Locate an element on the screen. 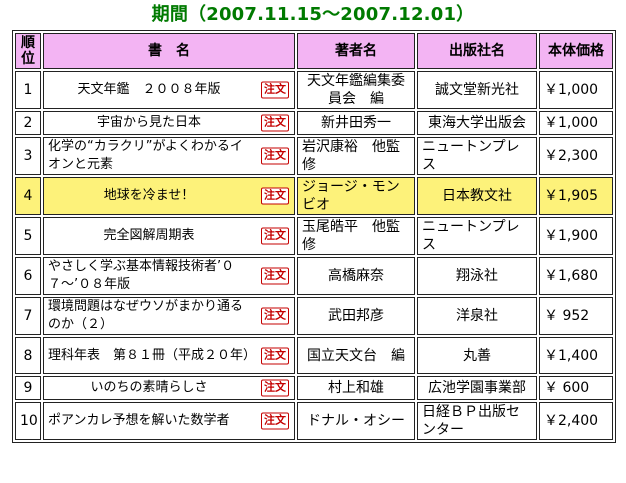 The image size is (626, 483). title-cell: 宇宙から見た日本 注文 is located at coordinates (169, 123).